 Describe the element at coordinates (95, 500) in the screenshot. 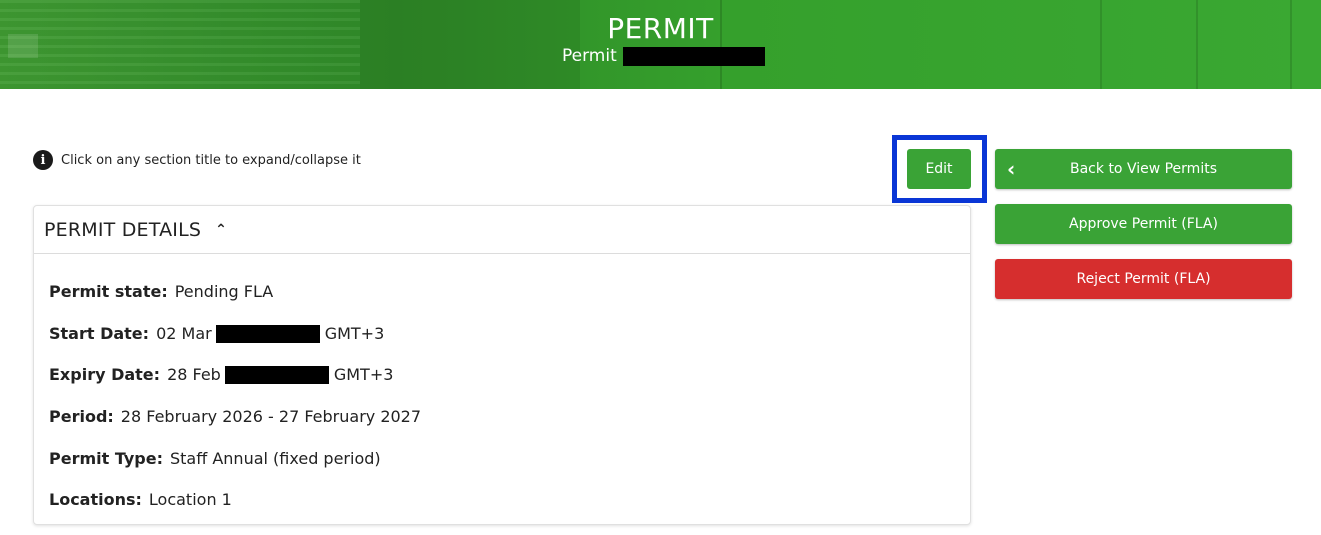

I see `detail-label: Locations:` at that location.